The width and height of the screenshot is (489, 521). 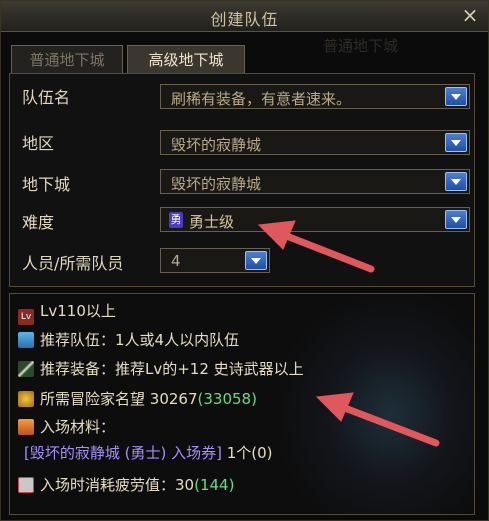 I want to click on region-label: 地区, so click(x=38, y=143).